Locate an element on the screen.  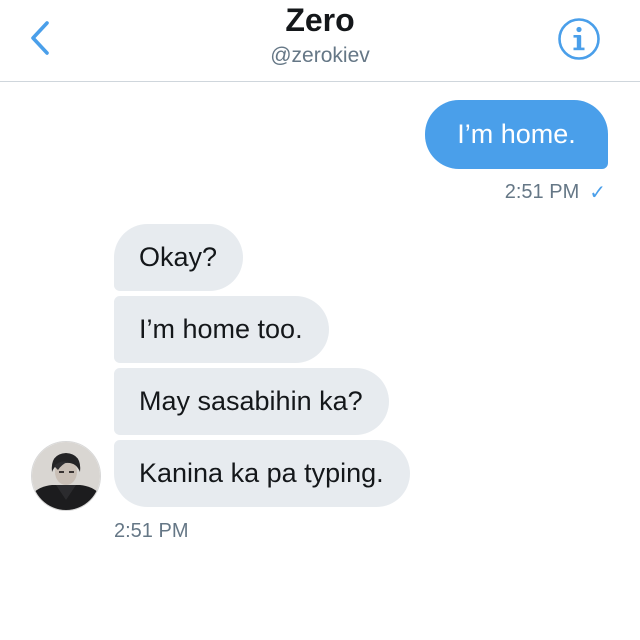
outgoing-timestamp: 2:51 PM is located at coordinates (542, 192).